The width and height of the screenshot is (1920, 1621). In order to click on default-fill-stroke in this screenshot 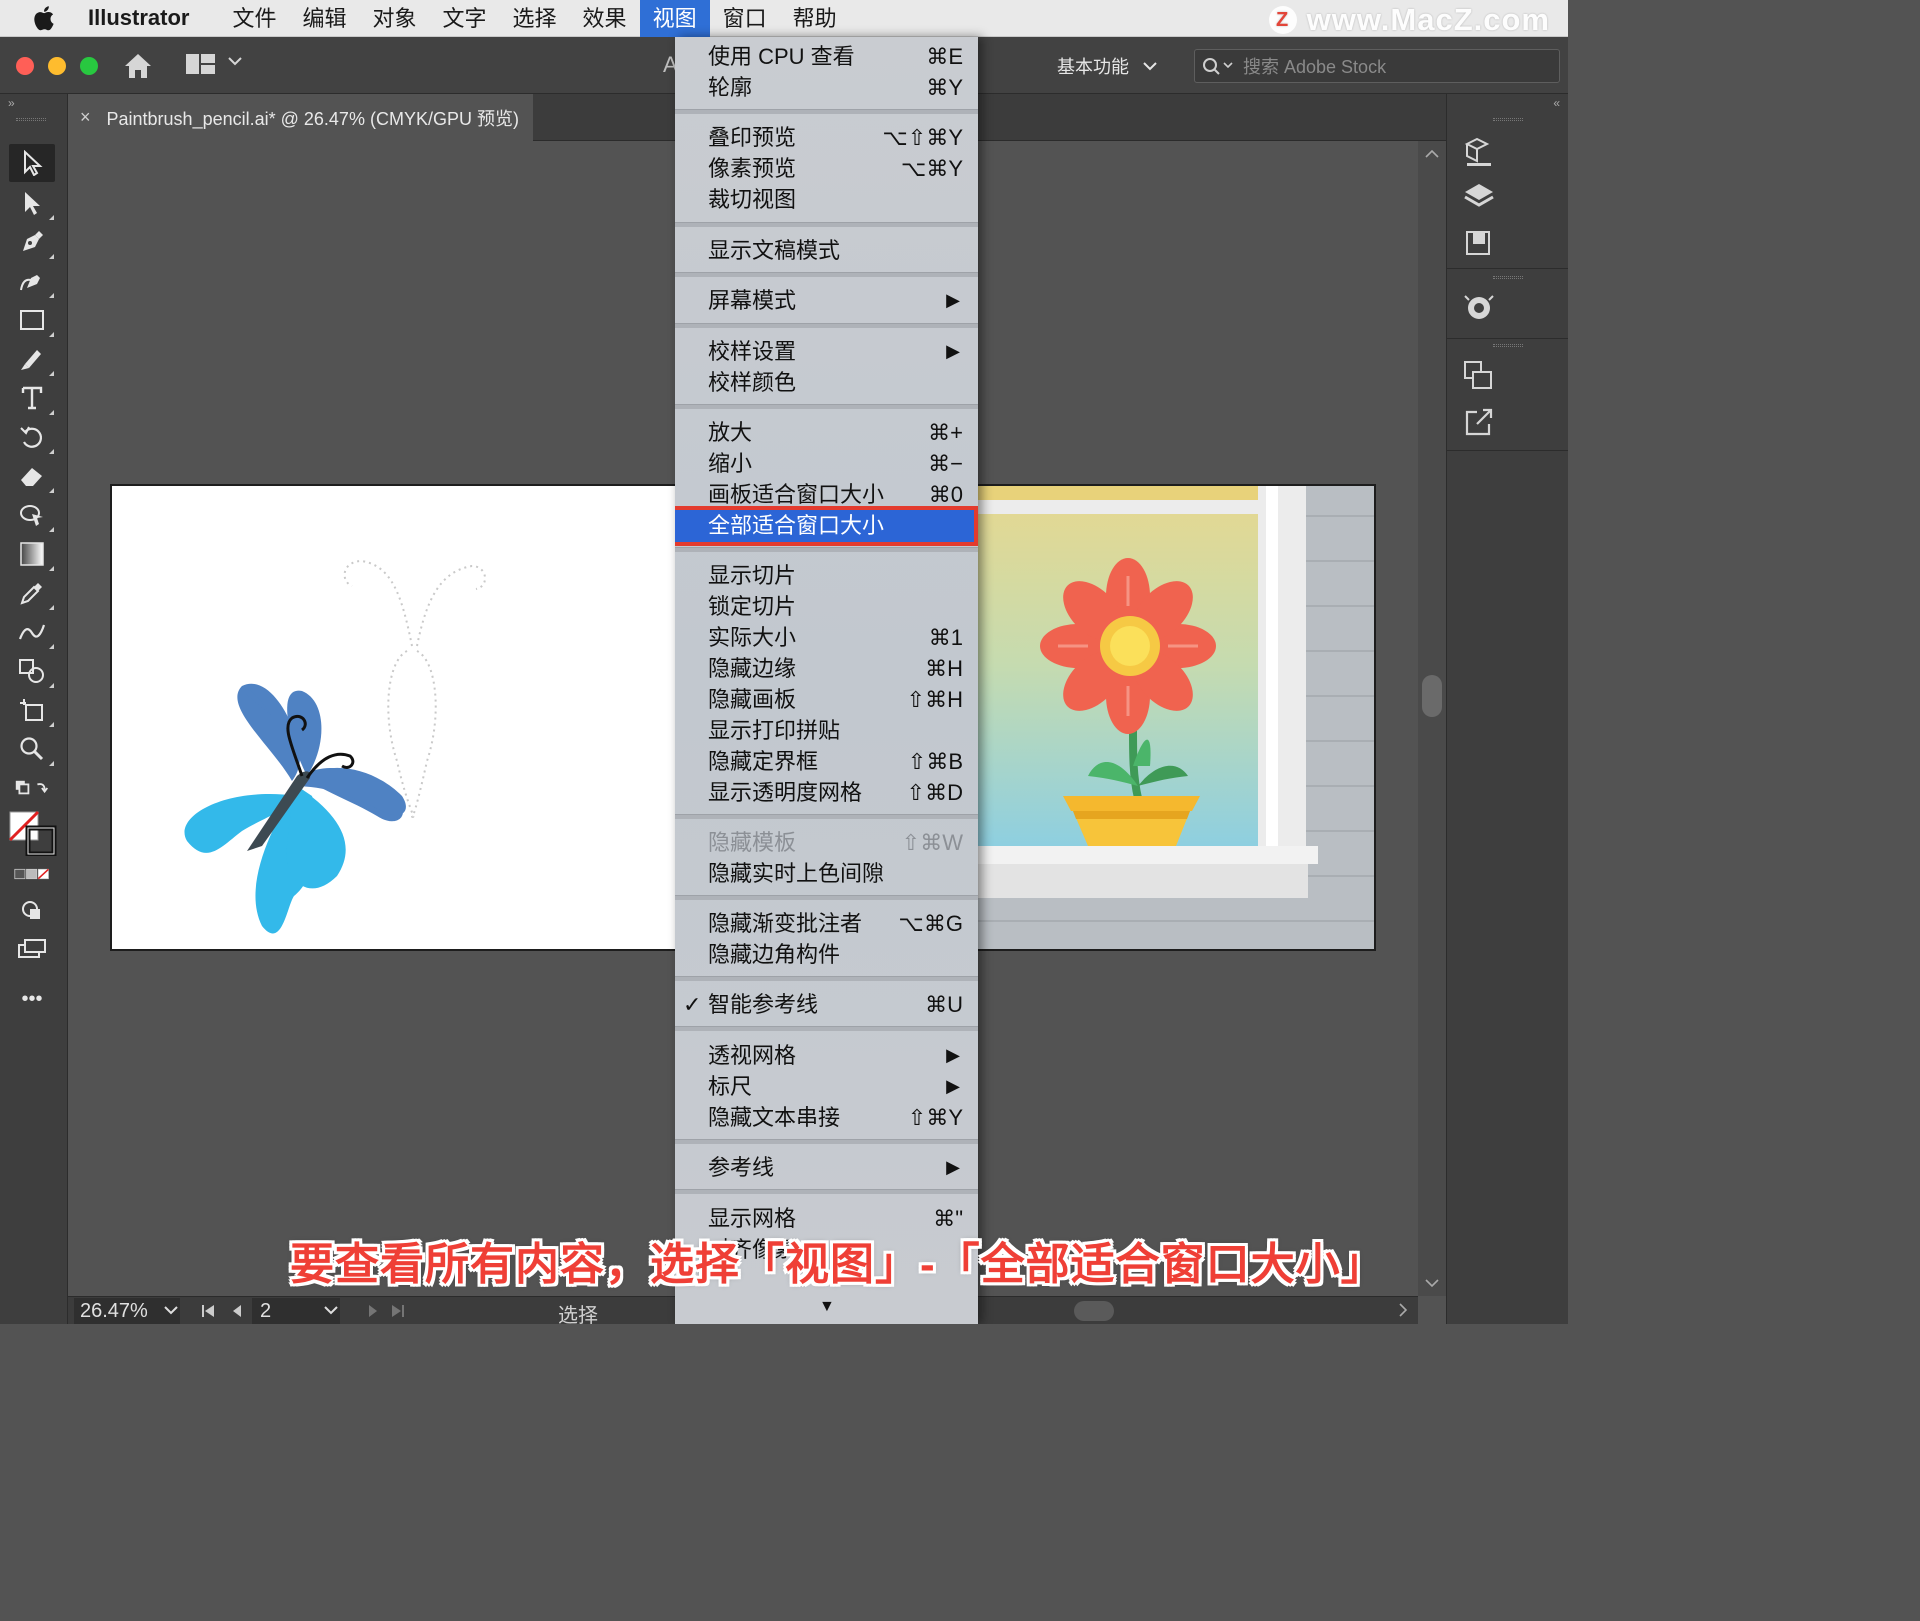, I will do `click(32, 788)`.